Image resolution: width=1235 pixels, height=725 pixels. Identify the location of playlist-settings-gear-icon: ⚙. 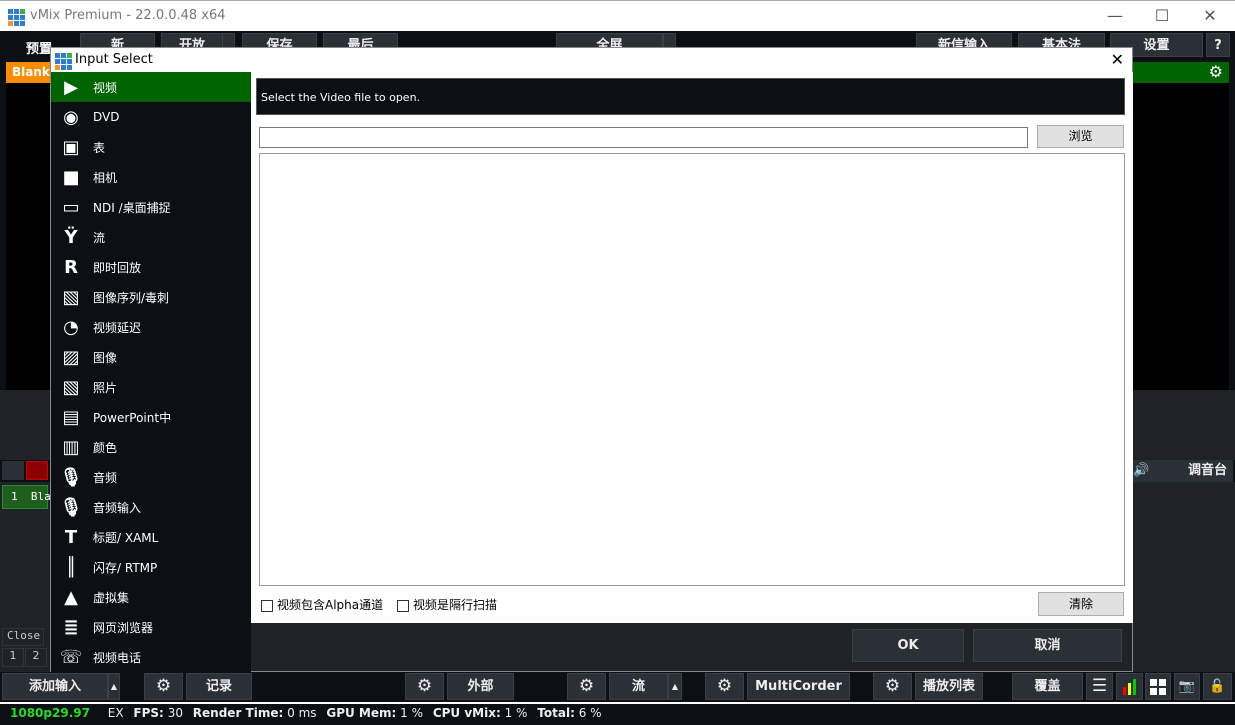
(892, 686).